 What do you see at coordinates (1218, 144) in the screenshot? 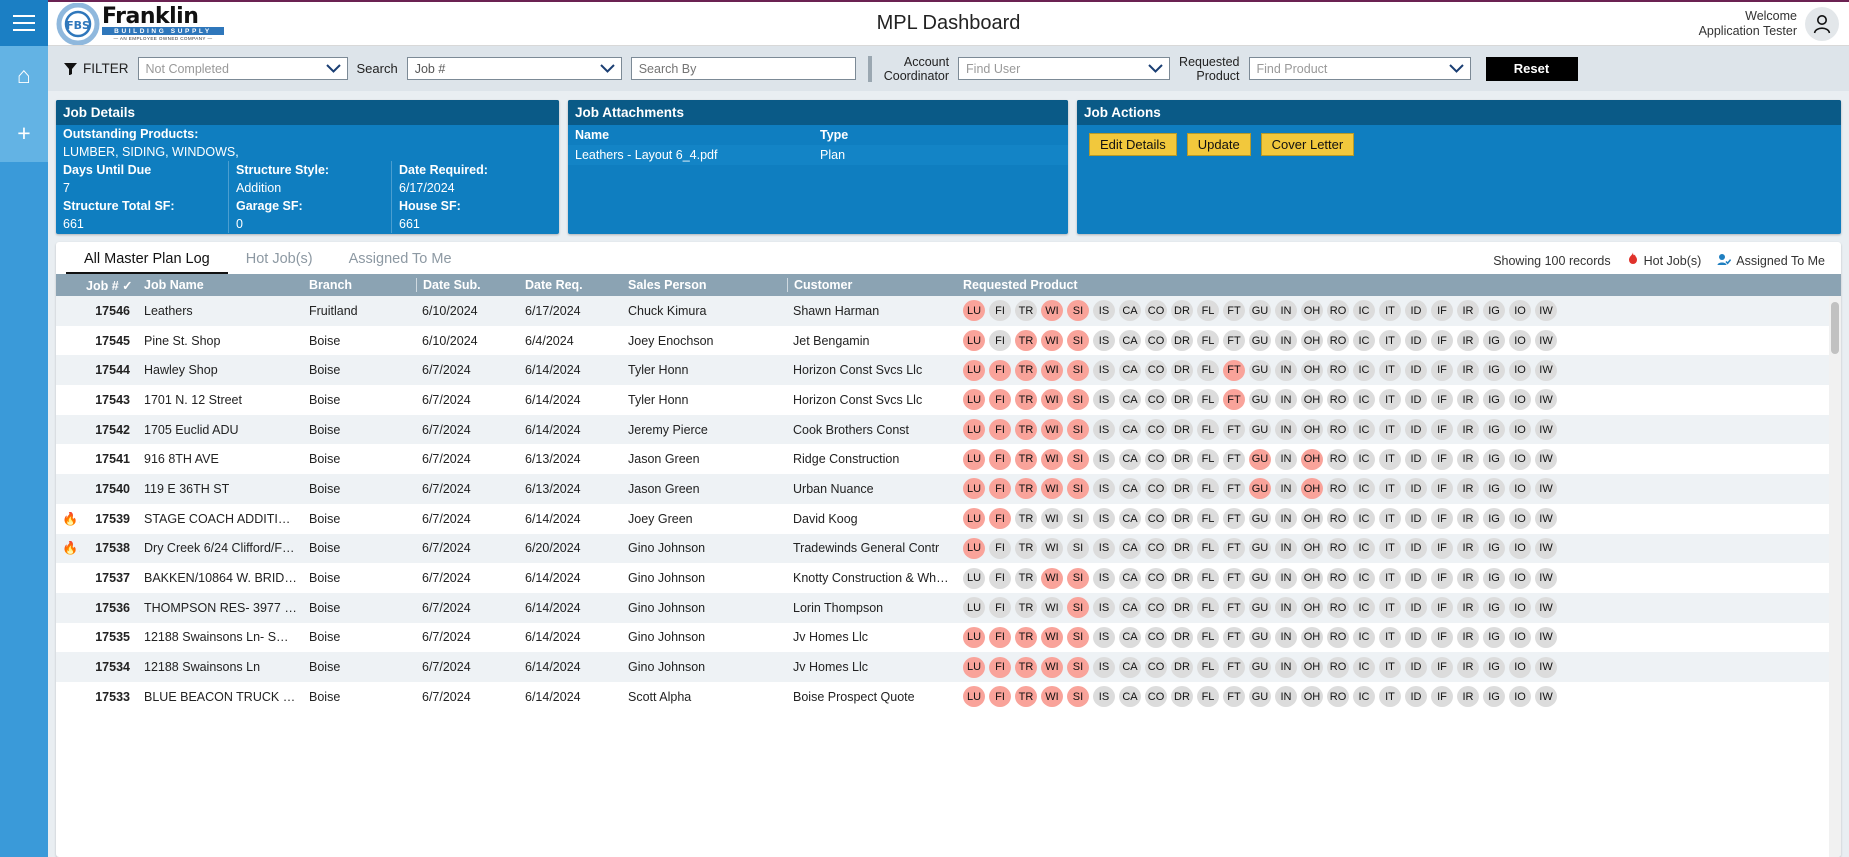
I see `update-button: Update` at bounding box center [1218, 144].